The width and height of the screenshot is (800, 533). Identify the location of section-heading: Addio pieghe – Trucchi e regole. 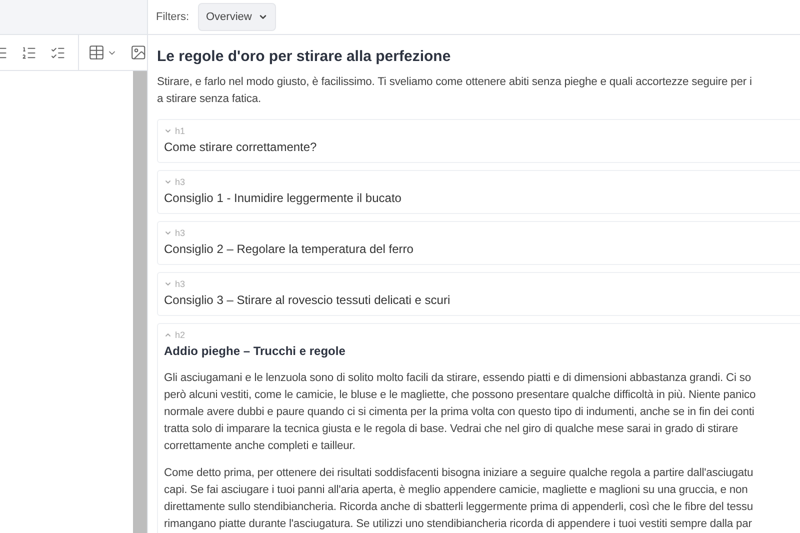
(255, 351).